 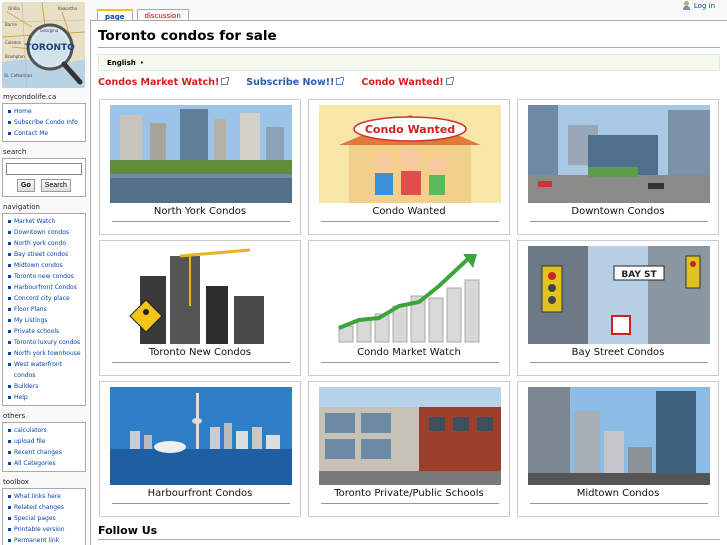 What do you see at coordinates (45, 111) in the screenshot?
I see `sidebar-item-home: Home` at bounding box center [45, 111].